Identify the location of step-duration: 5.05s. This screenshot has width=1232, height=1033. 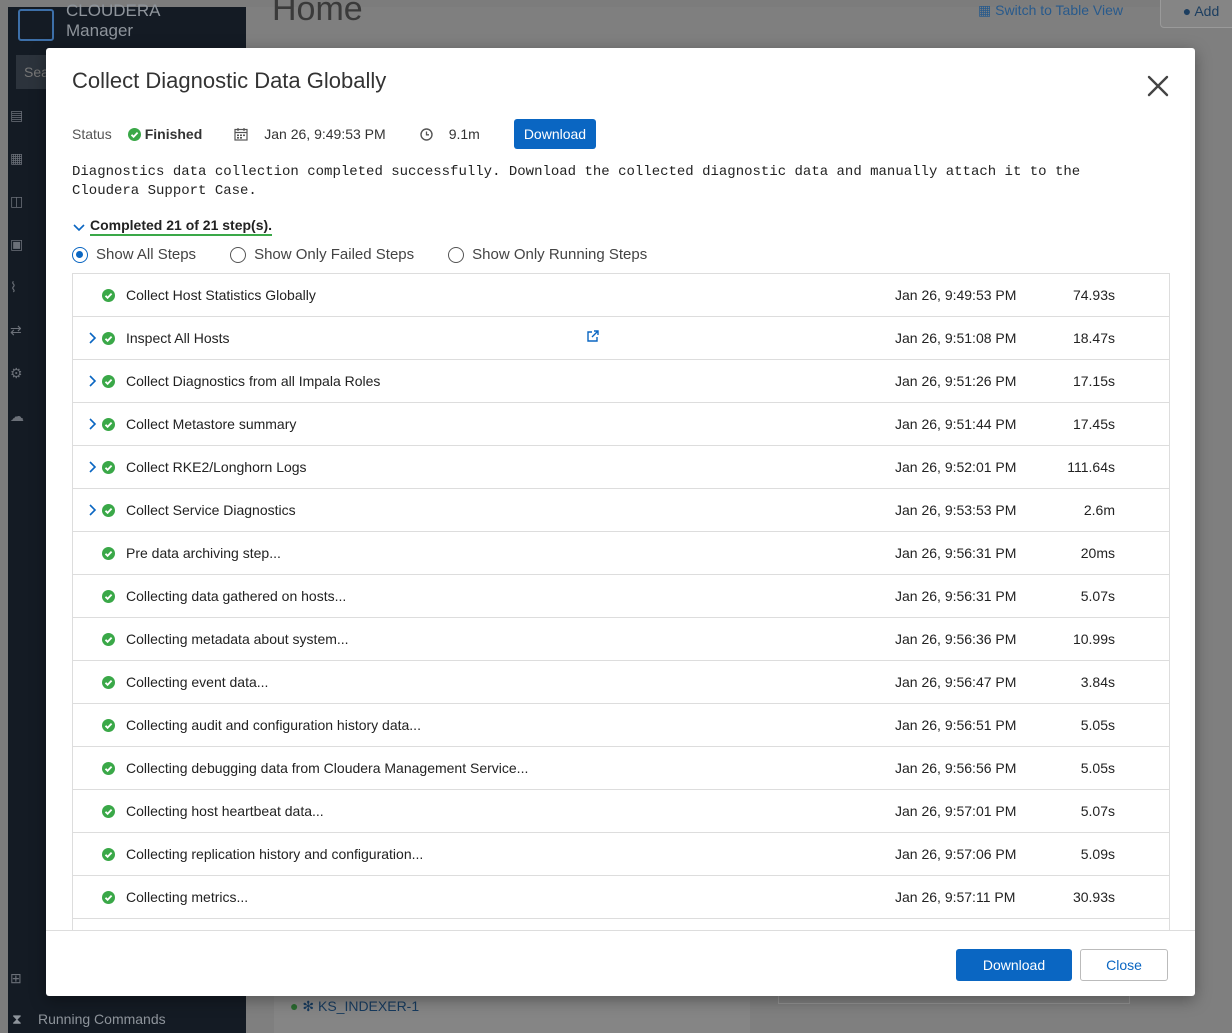
(1097, 725).